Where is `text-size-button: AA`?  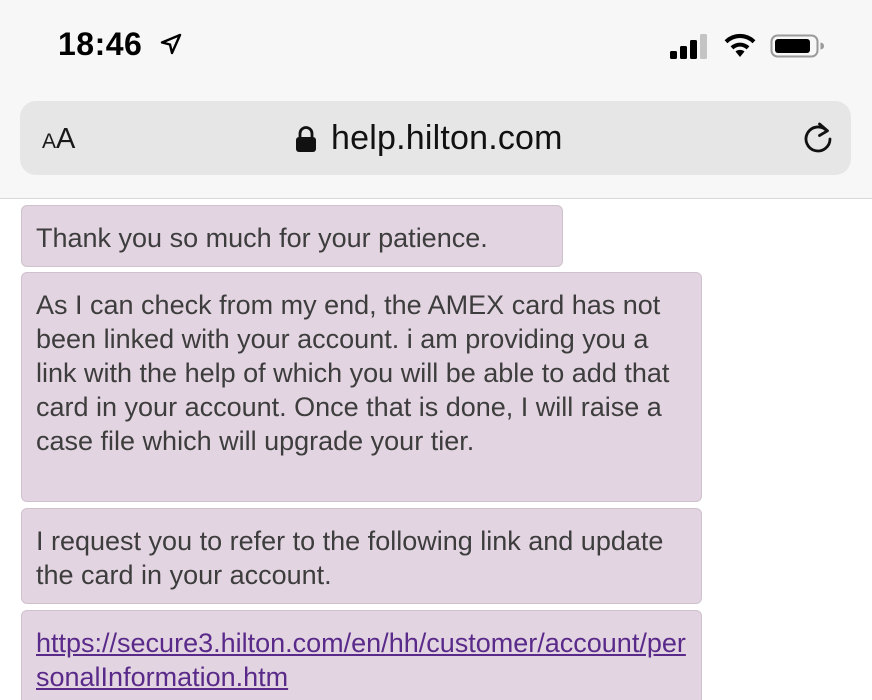
text-size-button: AA is located at coordinates (58, 139).